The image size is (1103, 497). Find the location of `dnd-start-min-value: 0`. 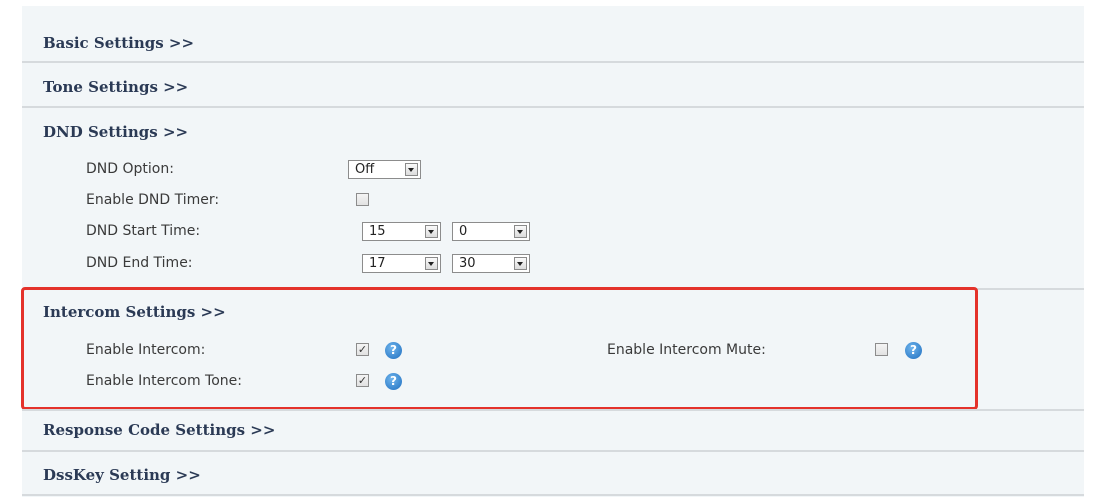

dnd-start-min-value: 0 is located at coordinates (463, 231).